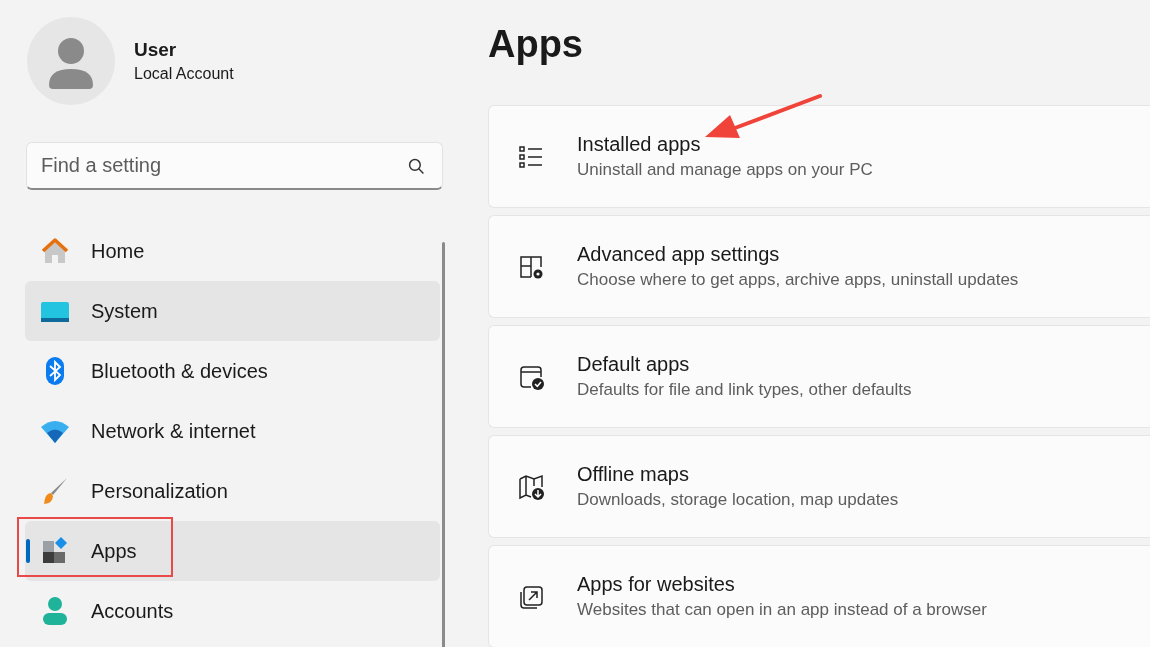 The image size is (1150, 647). What do you see at coordinates (798, 280) in the screenshot?
I see `card-subtitle: Choose where to get apps, archive apps, uninstall updates` at bounding box center [798, 280].